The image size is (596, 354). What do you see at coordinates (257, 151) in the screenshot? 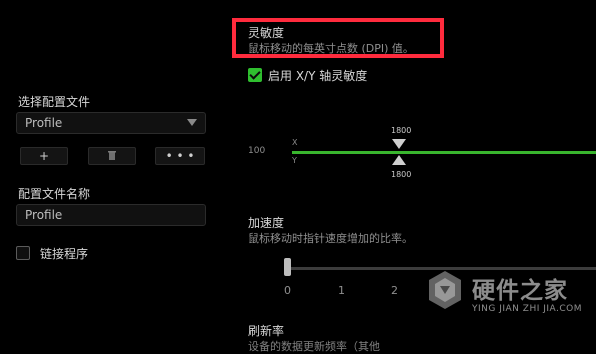
I see `sensitivity-min-label: 100` at bounding box center [257, 151].